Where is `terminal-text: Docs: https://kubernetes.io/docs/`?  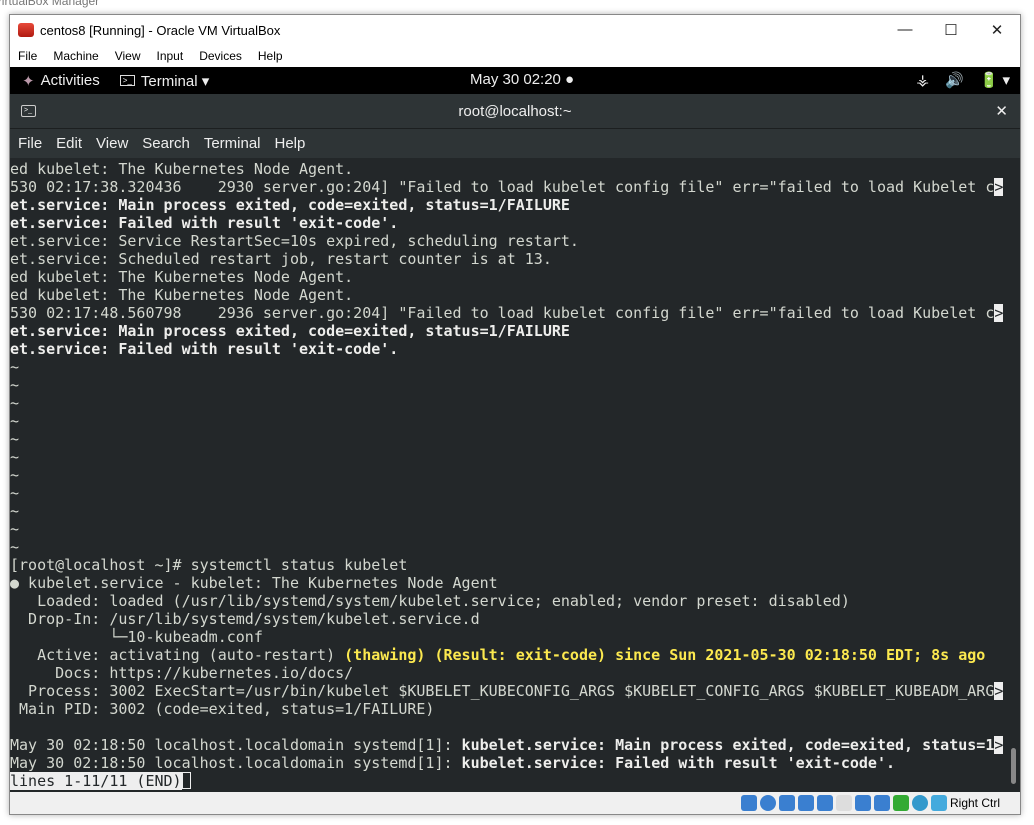
terminal-text: Docs: https://kubernetes.io/docs/ is located at coordinates (182, 673).